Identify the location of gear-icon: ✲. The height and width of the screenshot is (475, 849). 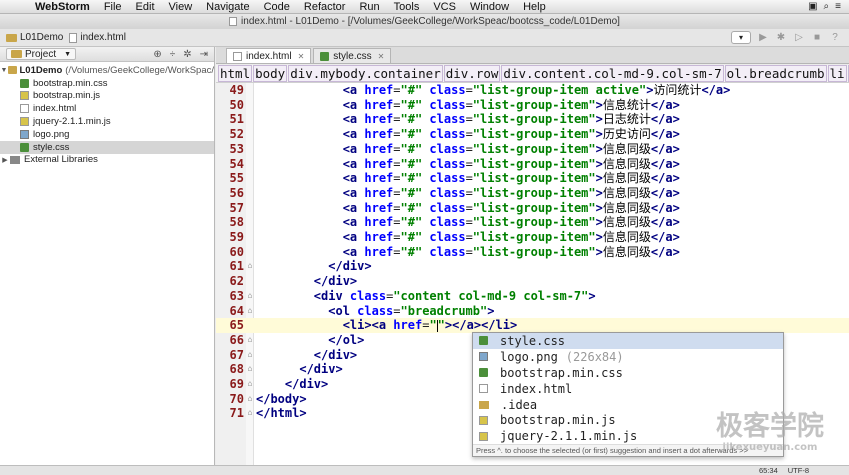
(187, 54).